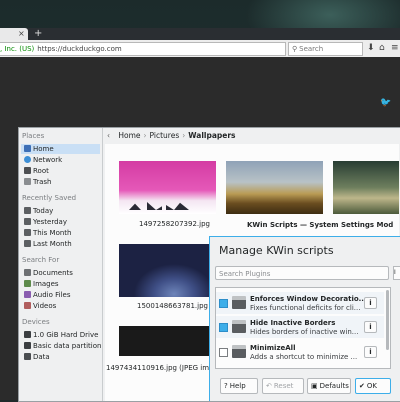 The width and height of the screenshot is (400, 402). What do you see at coordinates (42, 182) in the screenshot?
I see `places-item-label: Trash` at bounding box center [42, 182].